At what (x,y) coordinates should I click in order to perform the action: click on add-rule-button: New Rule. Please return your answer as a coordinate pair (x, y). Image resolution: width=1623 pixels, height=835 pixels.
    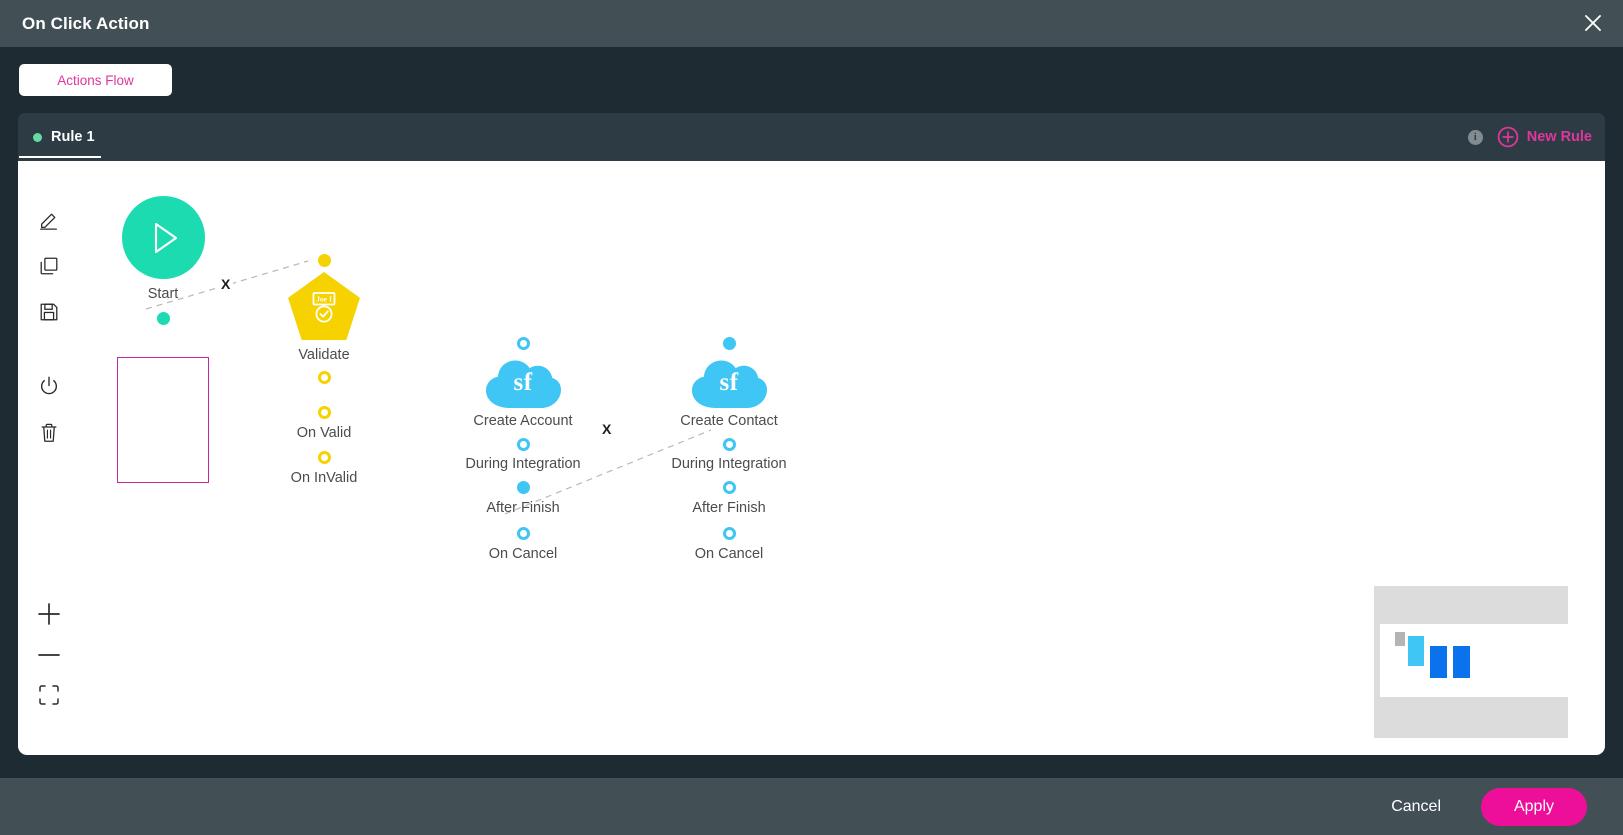
    Looking at the image, I should click on (1544, 137).